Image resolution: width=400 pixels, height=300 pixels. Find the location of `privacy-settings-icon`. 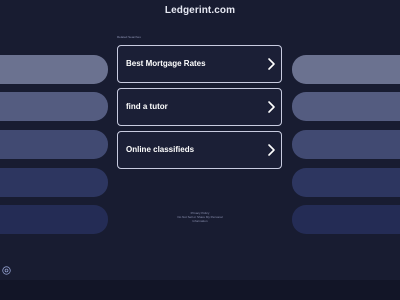

privacy-settings-icon is located at coordinates (6, 270).